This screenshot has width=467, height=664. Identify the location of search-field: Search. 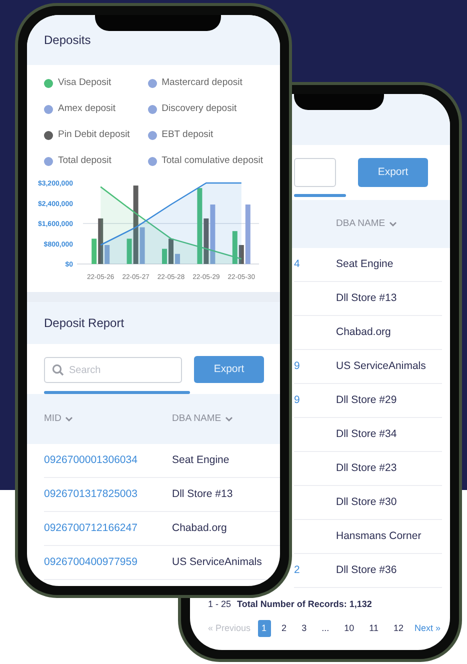
(113, 370).